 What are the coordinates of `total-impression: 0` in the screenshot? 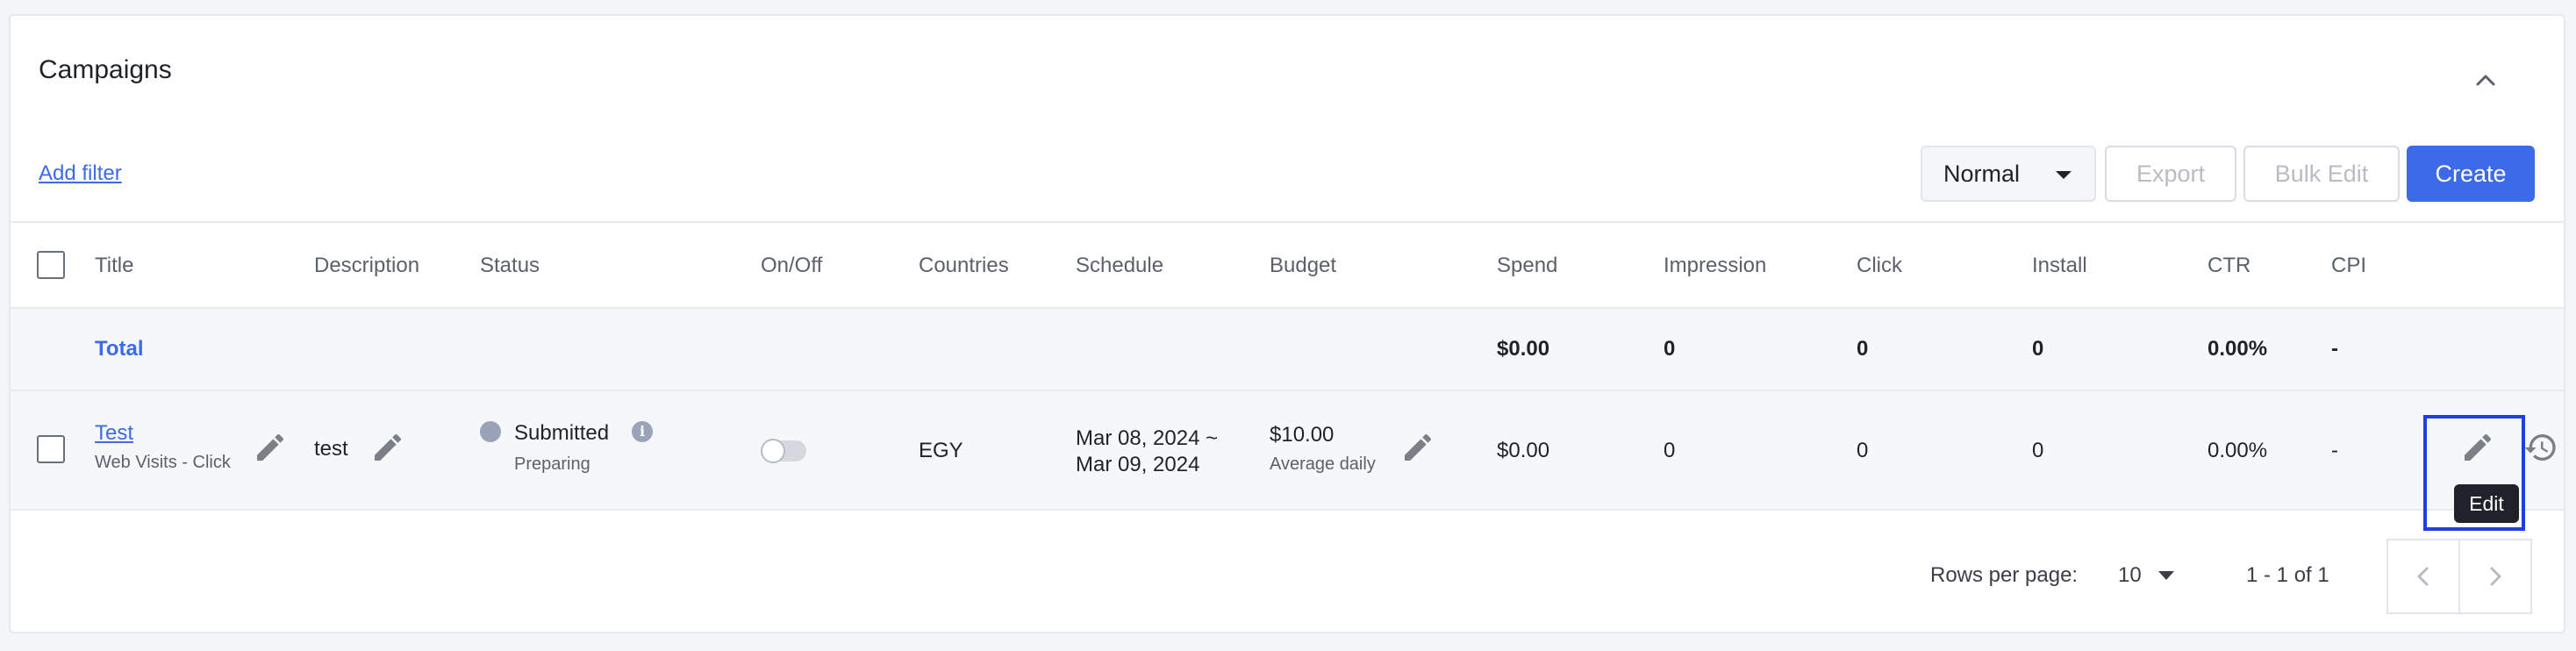 It's located at (1670, 349).